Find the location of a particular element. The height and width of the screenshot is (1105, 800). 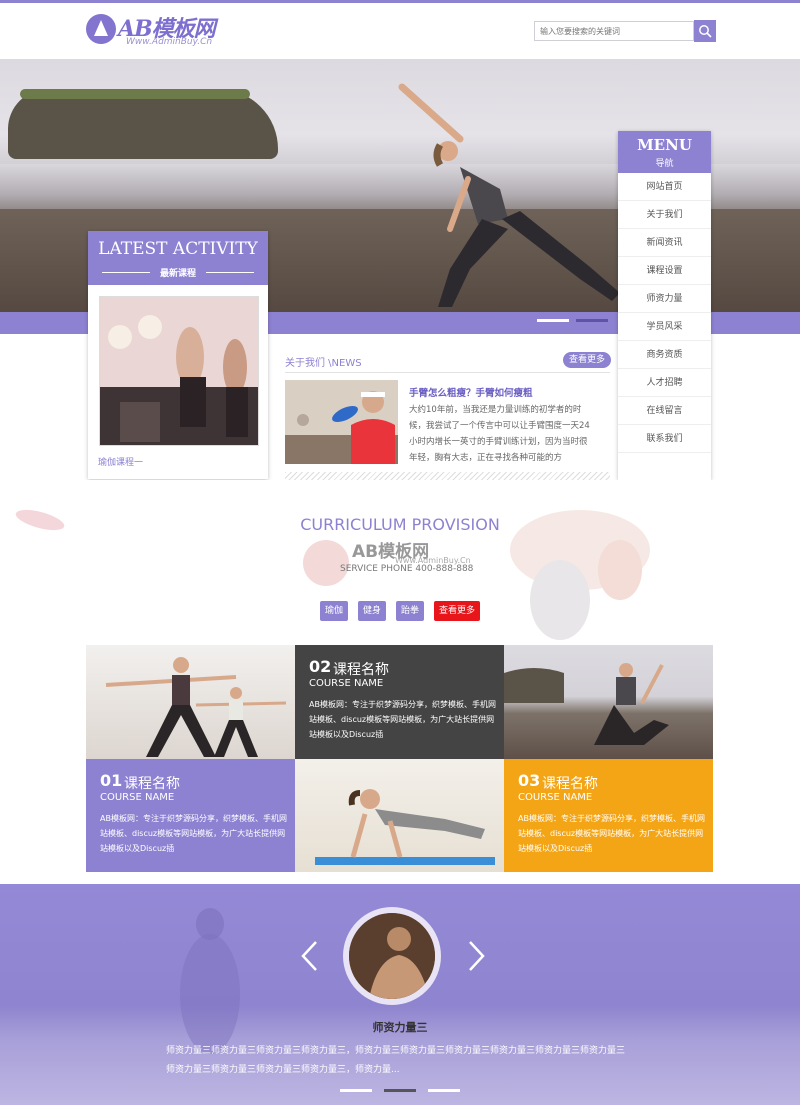

search-button is located at coordinates (705, 31).